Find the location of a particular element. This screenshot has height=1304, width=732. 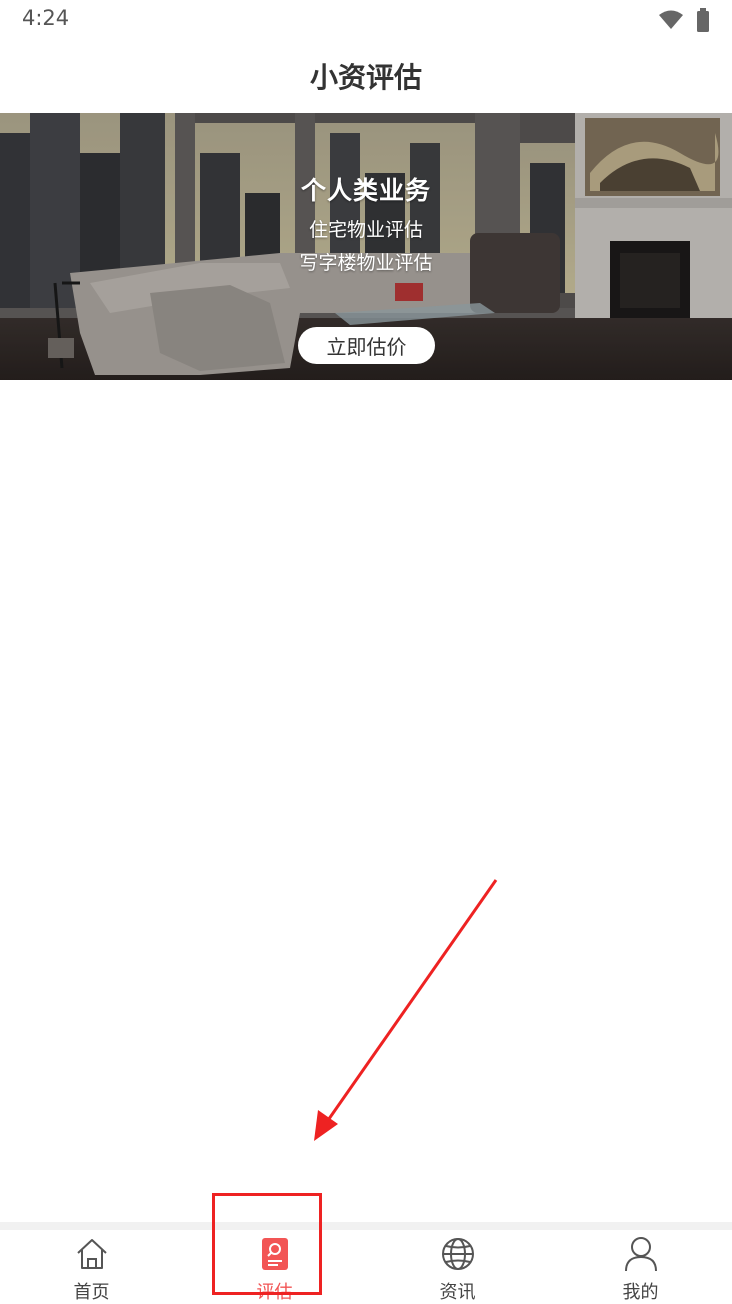

battery-icon is located at coordinates (703, 22).